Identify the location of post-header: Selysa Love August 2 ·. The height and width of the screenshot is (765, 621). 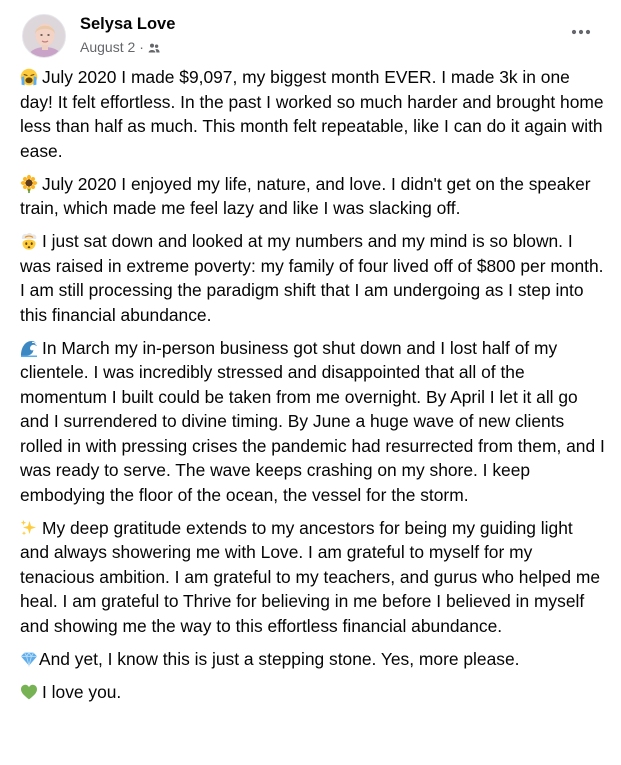
(311, 37).